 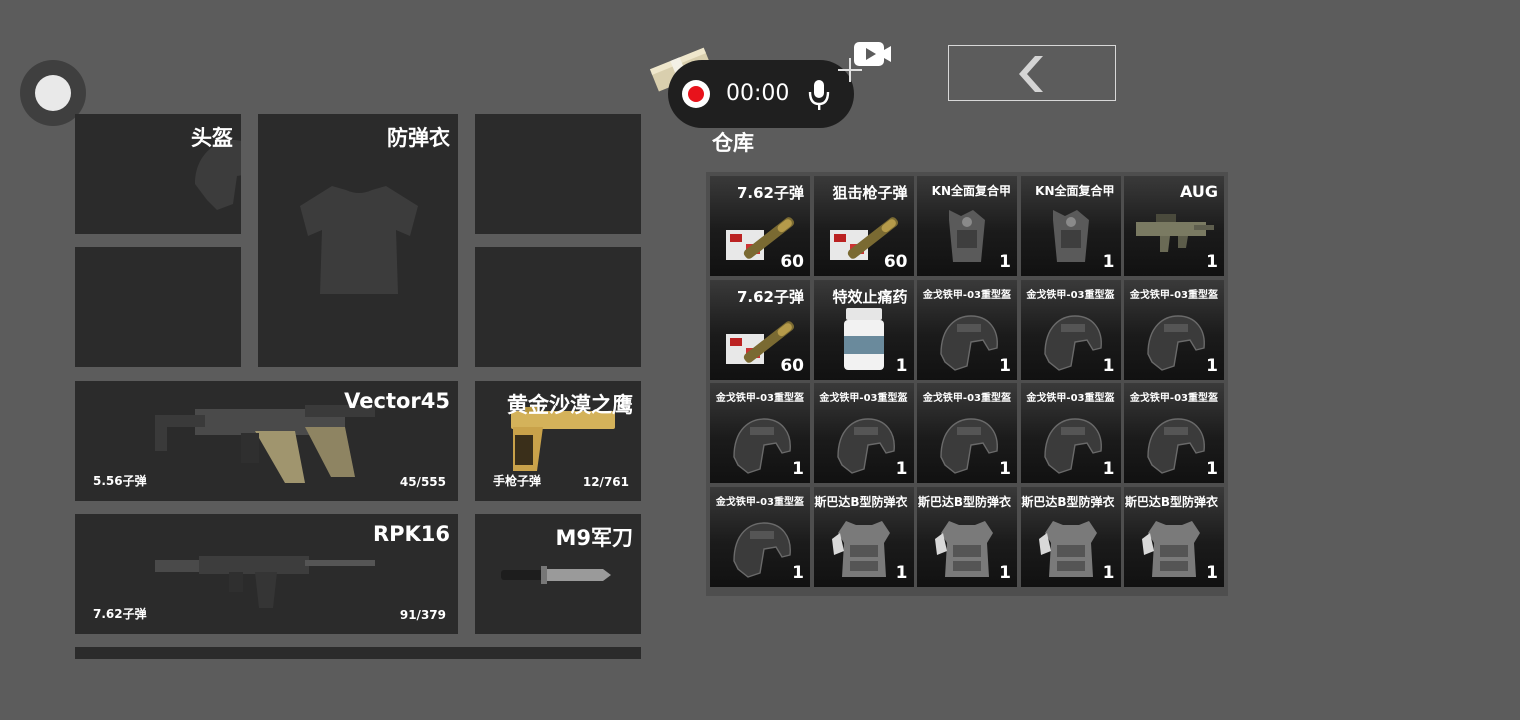 I want to click on assist-dot-icon, so click(x=53, y=93).